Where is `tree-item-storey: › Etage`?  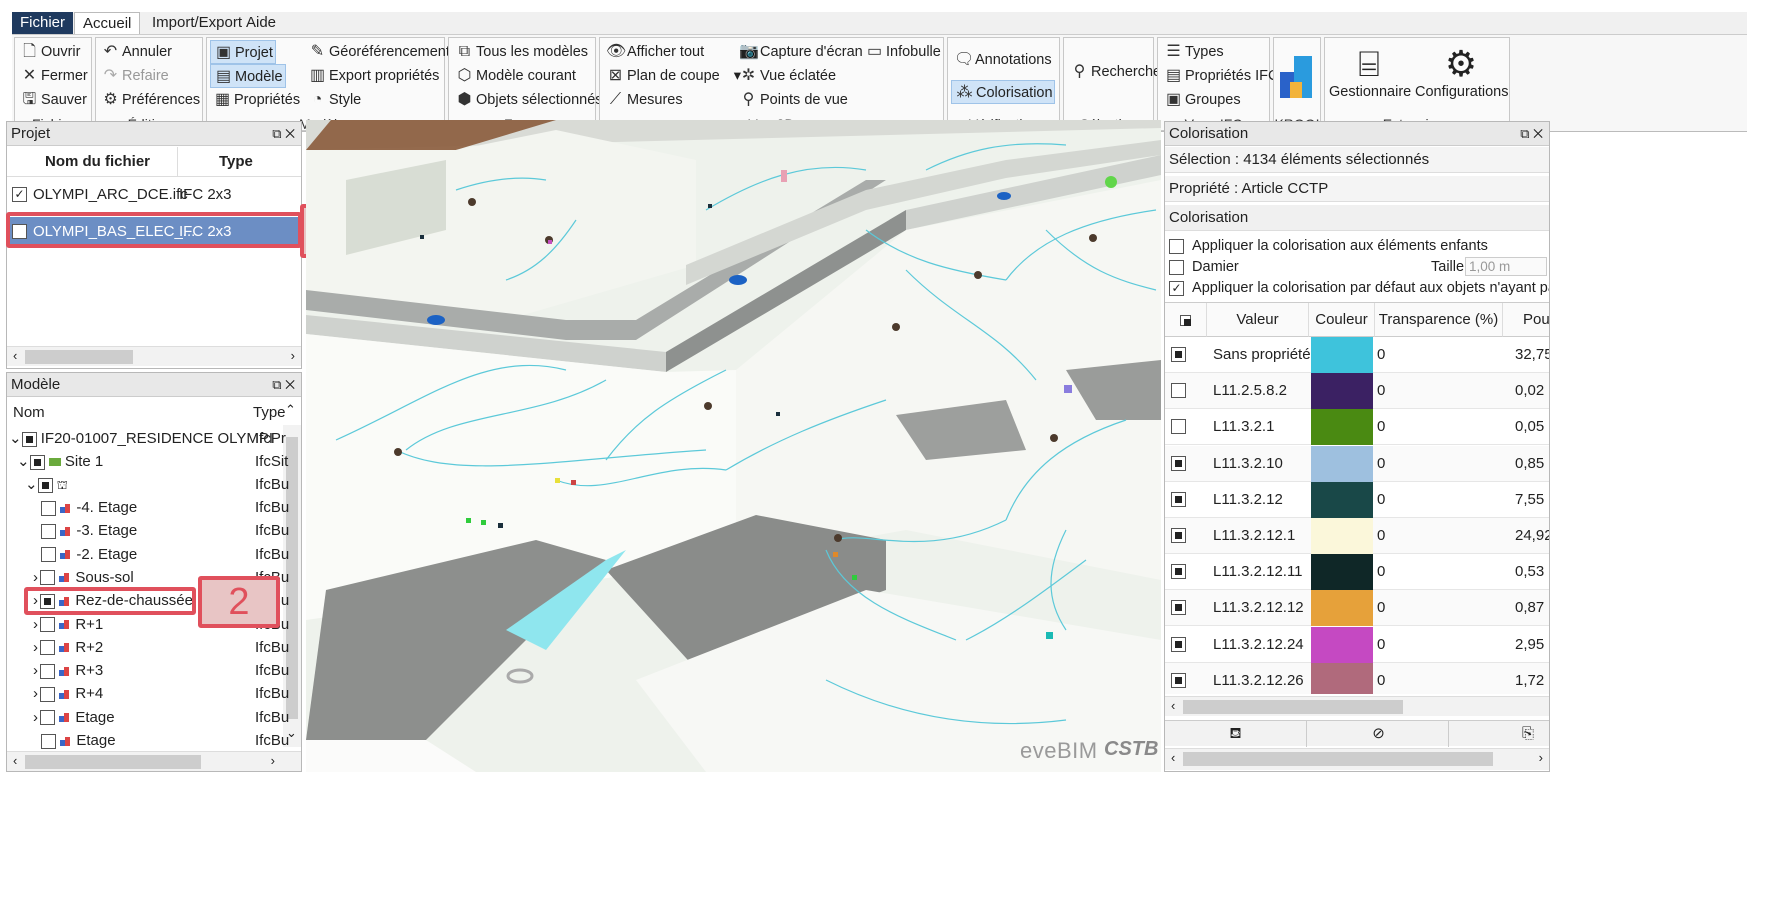 tree-item-storey: › Etage is located at coordinates (74, 717).